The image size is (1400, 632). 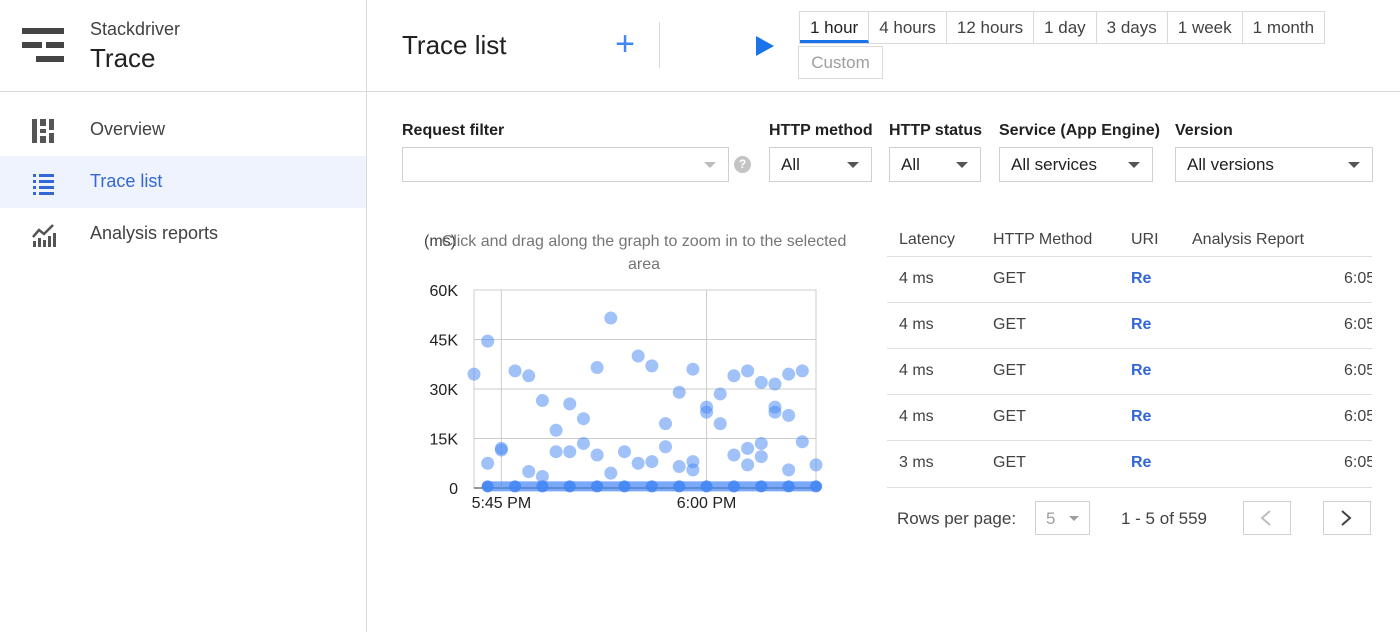 I want to click on version-select: All versions, so click(x=1274, y=164).